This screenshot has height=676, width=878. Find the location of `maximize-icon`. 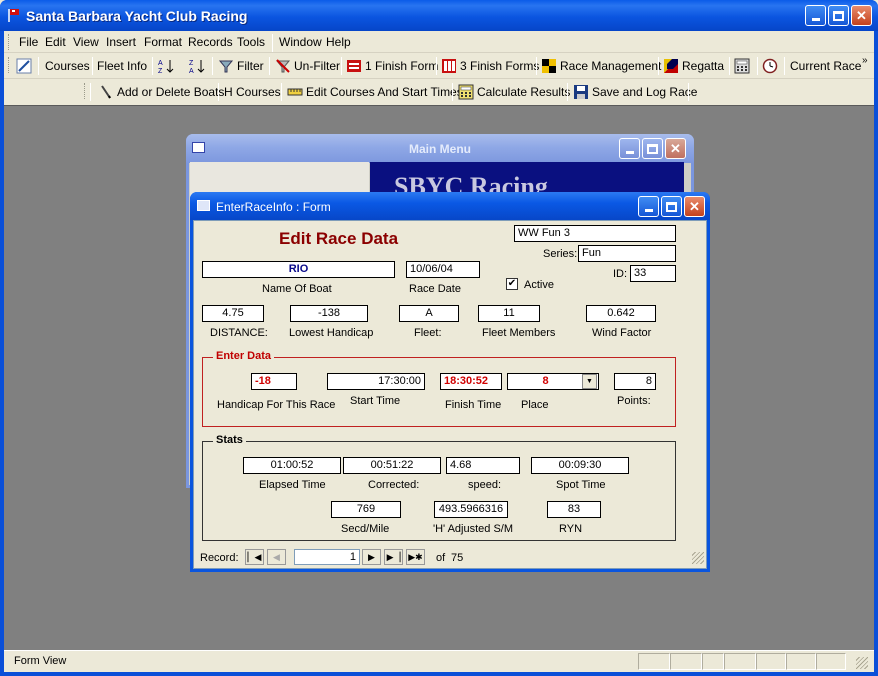

maximize-icon is located at coordinates (671, 206).